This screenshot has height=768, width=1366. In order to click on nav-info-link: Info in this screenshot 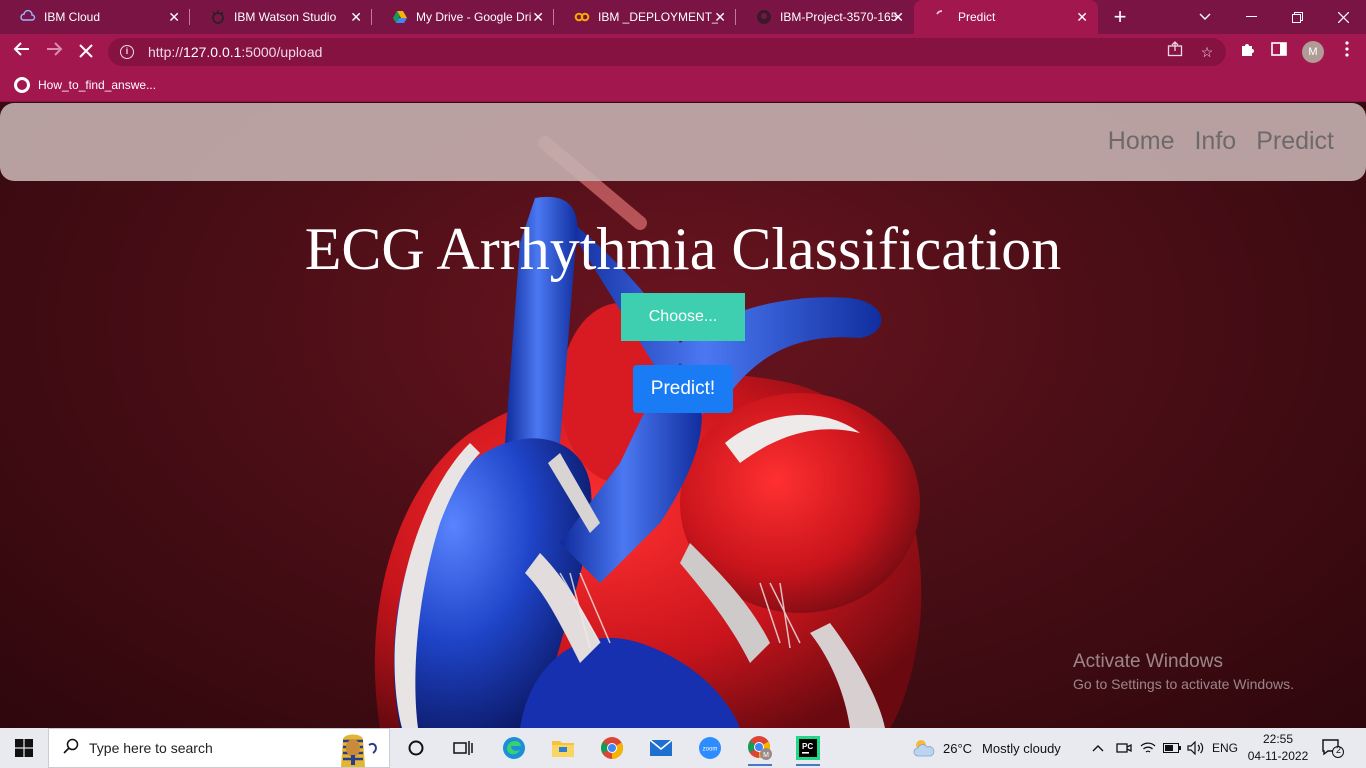, I will do `click(1215, 141)`.